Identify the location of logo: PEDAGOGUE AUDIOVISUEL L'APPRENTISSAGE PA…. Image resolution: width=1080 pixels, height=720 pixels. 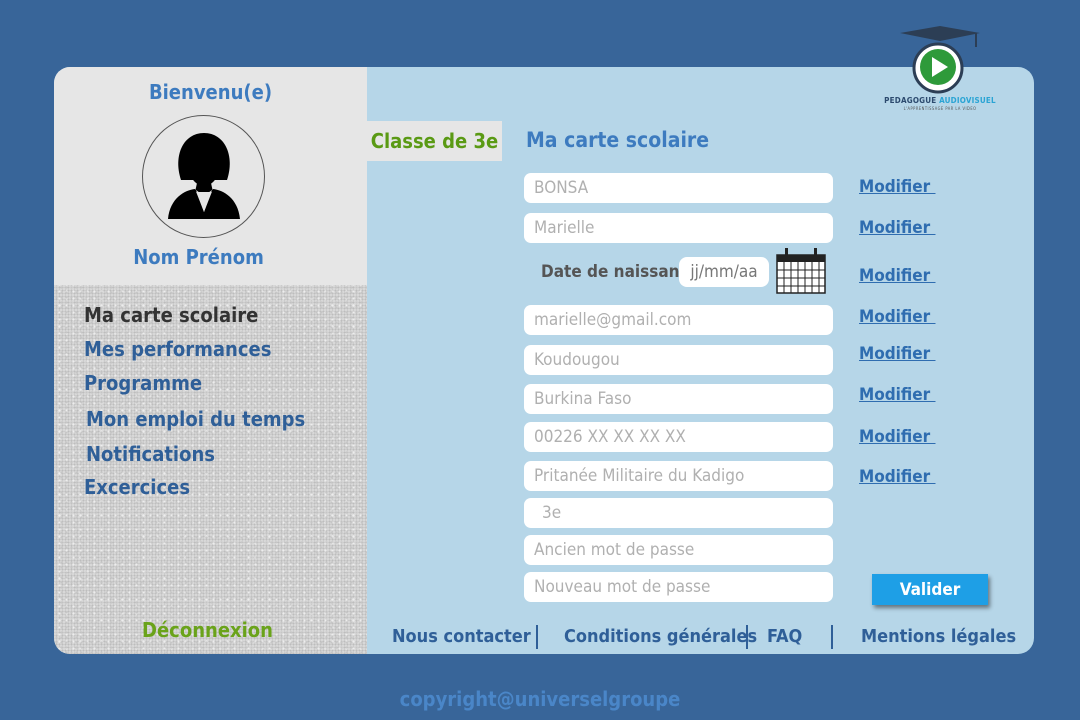
(940, 70).